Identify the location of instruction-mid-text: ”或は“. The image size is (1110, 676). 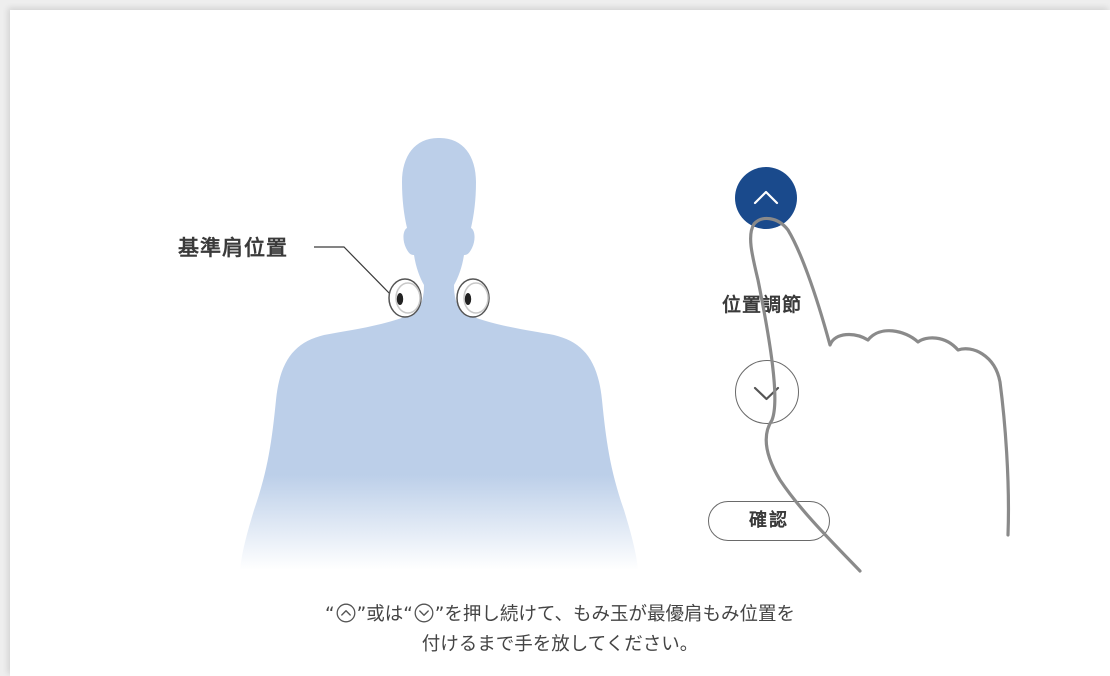
(384, 614).